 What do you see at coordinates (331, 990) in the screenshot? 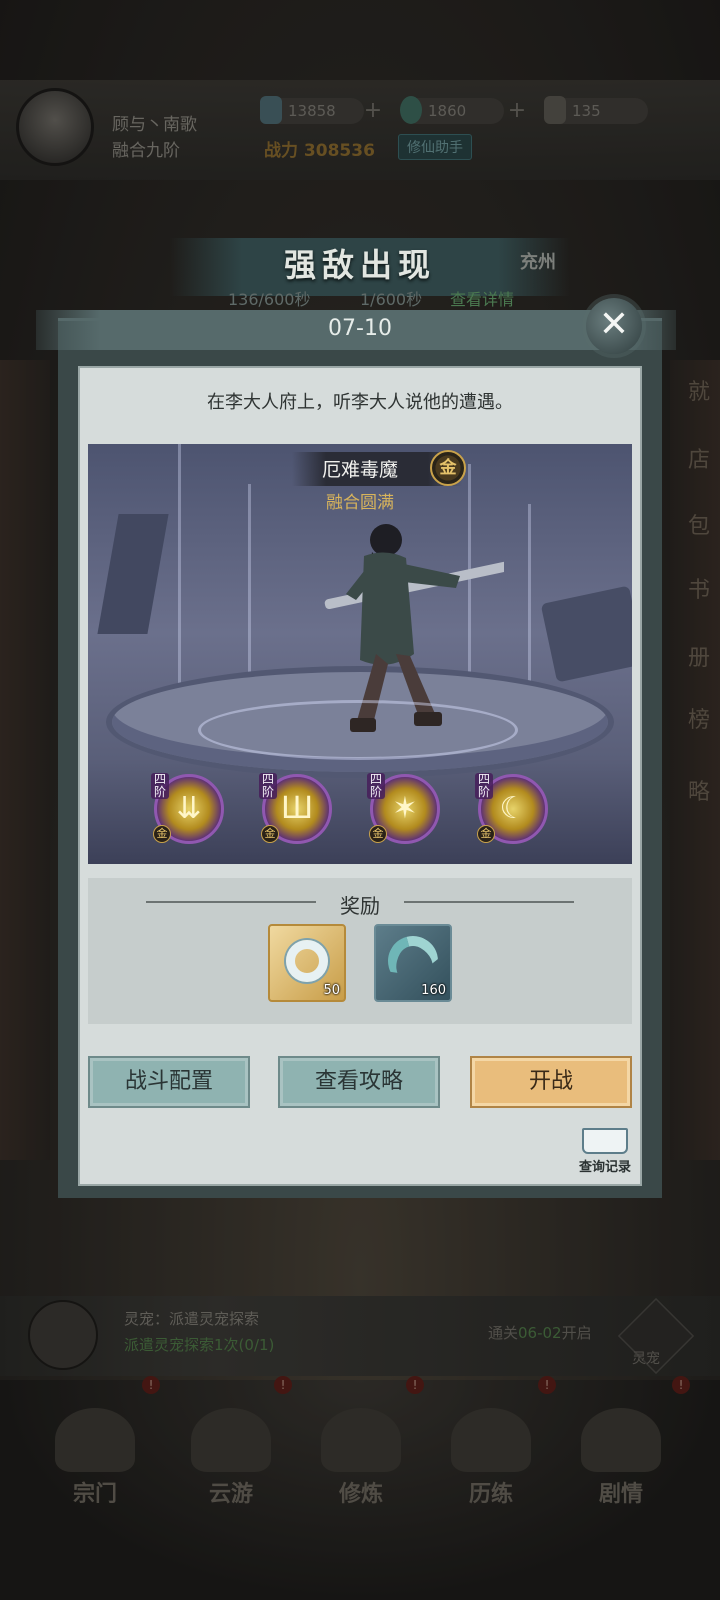
I see `reward-qty: 50` at bounding box center [331, 990].